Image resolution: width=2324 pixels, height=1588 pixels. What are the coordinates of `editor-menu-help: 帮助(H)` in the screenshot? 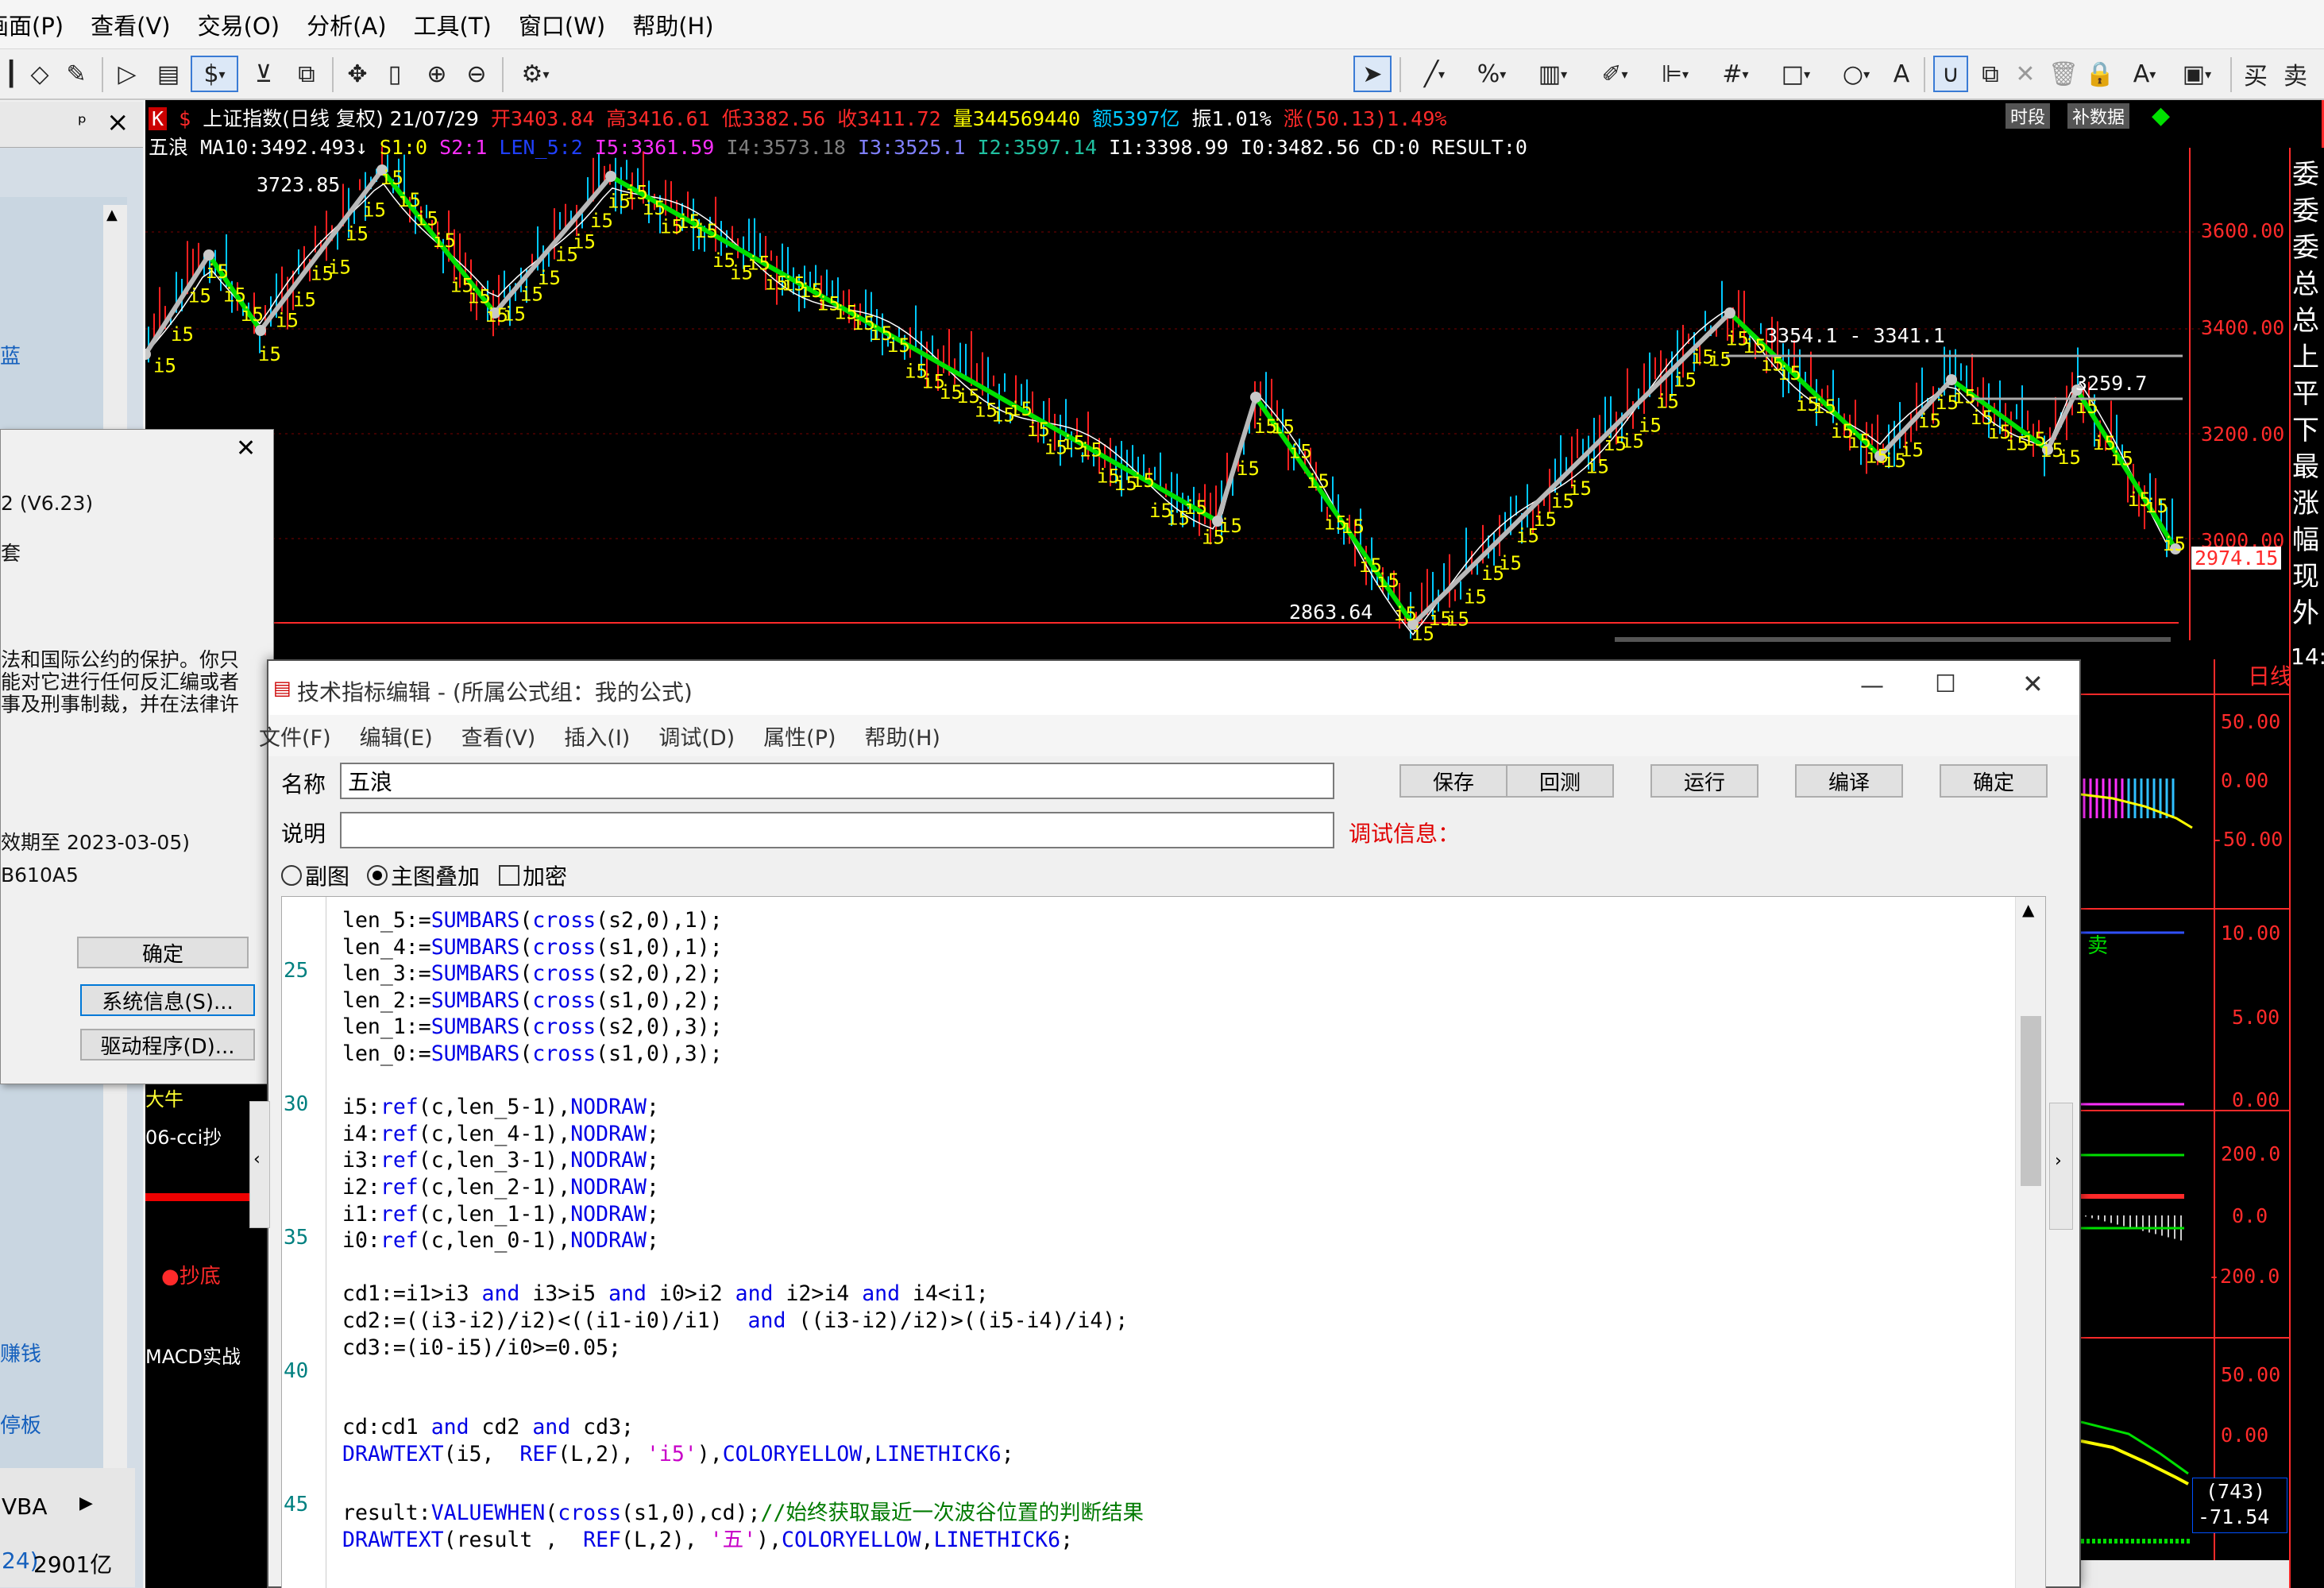 It's located at (902, 736).